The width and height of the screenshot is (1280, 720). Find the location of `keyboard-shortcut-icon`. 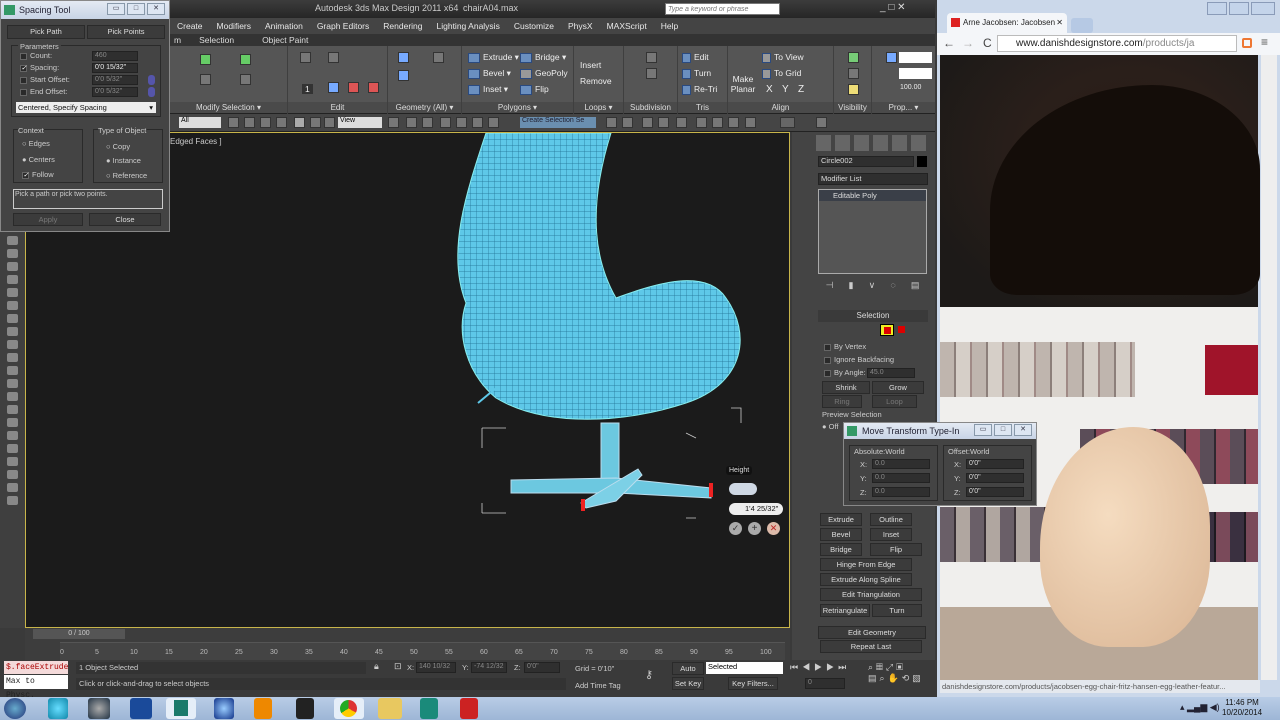

keyboard-shortcut-icon is located at coordinates (427, 122).